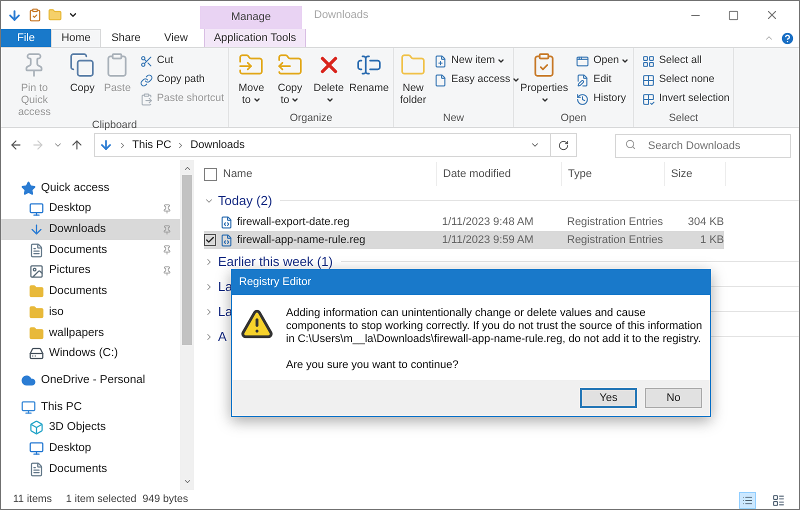  Describe the element at coordinates (90, 354) in the screenshot. I see `nav-item: Windows (C:)` at that location.